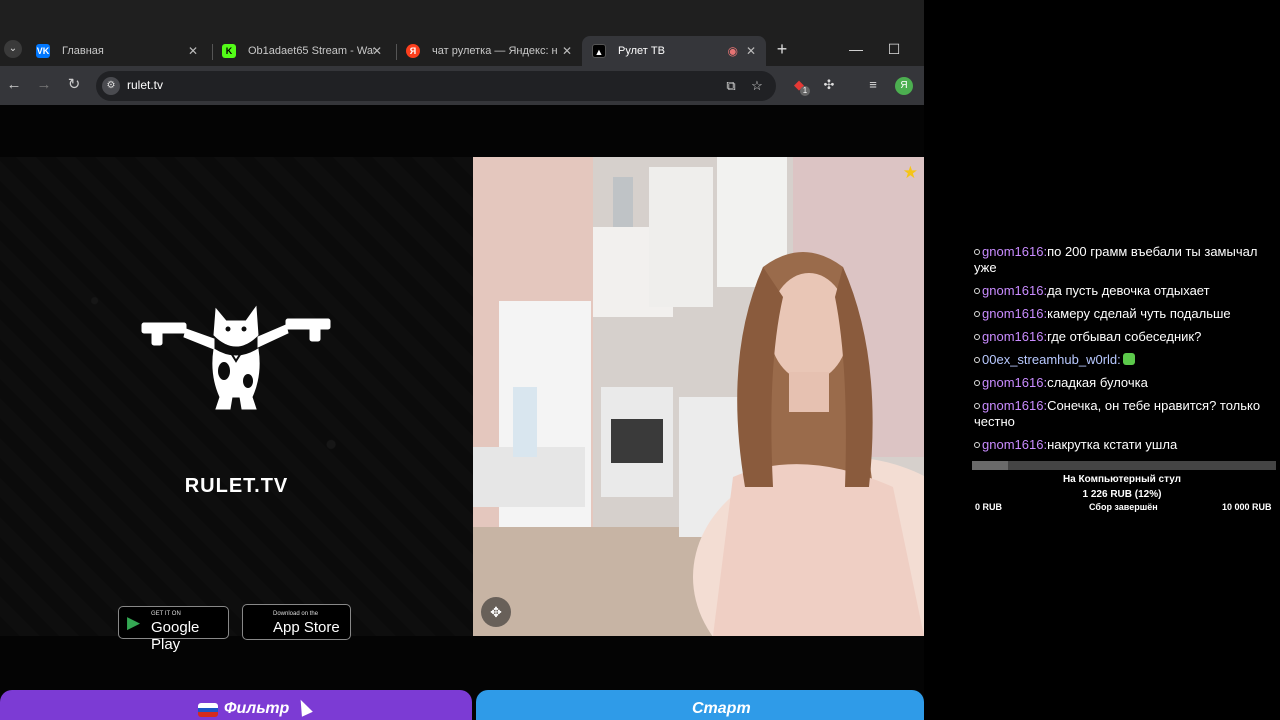 The width and height of the screenshot is (1280, 720). What do you see at coordinates (74, 85) in the screenshot?
I see `reload-button: ↻` at bounding box center [74, 85].